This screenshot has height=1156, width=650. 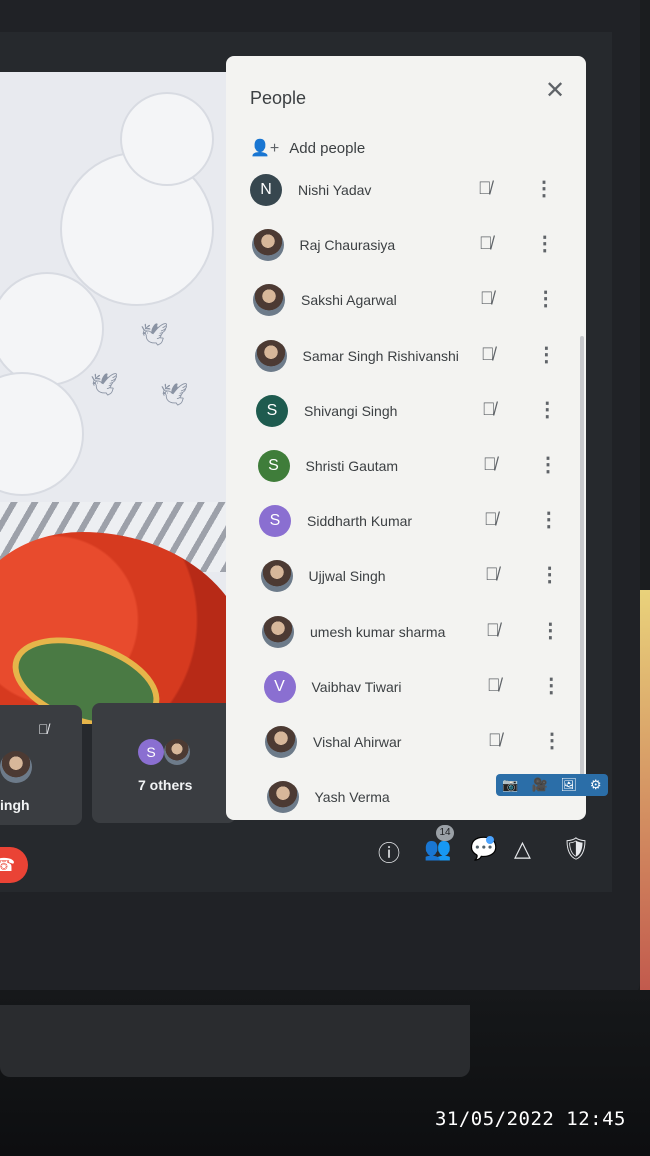 I want to click on participant-name: Ujjwal Singh, so click(x=347, y=576).